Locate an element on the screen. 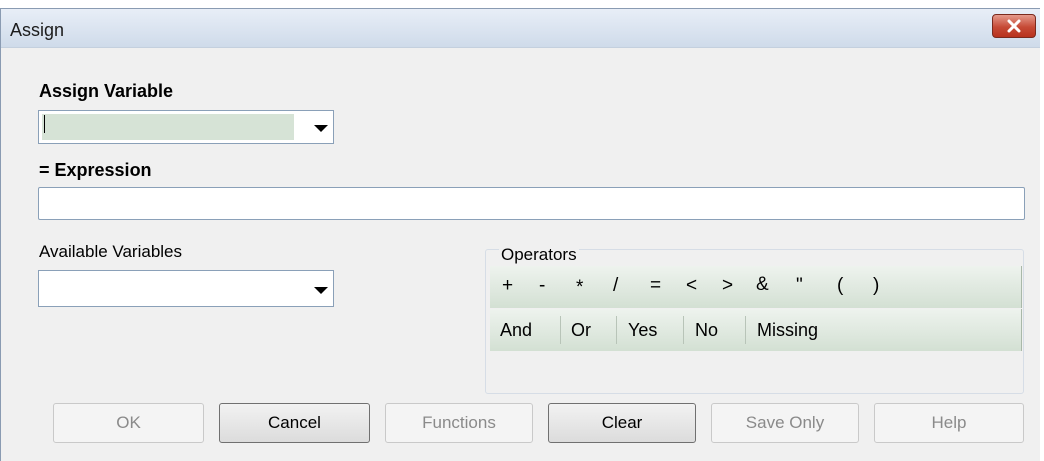 This screenshot has height=461, width=1044. operator-yes: Yes is located at coordinates (642, 330).